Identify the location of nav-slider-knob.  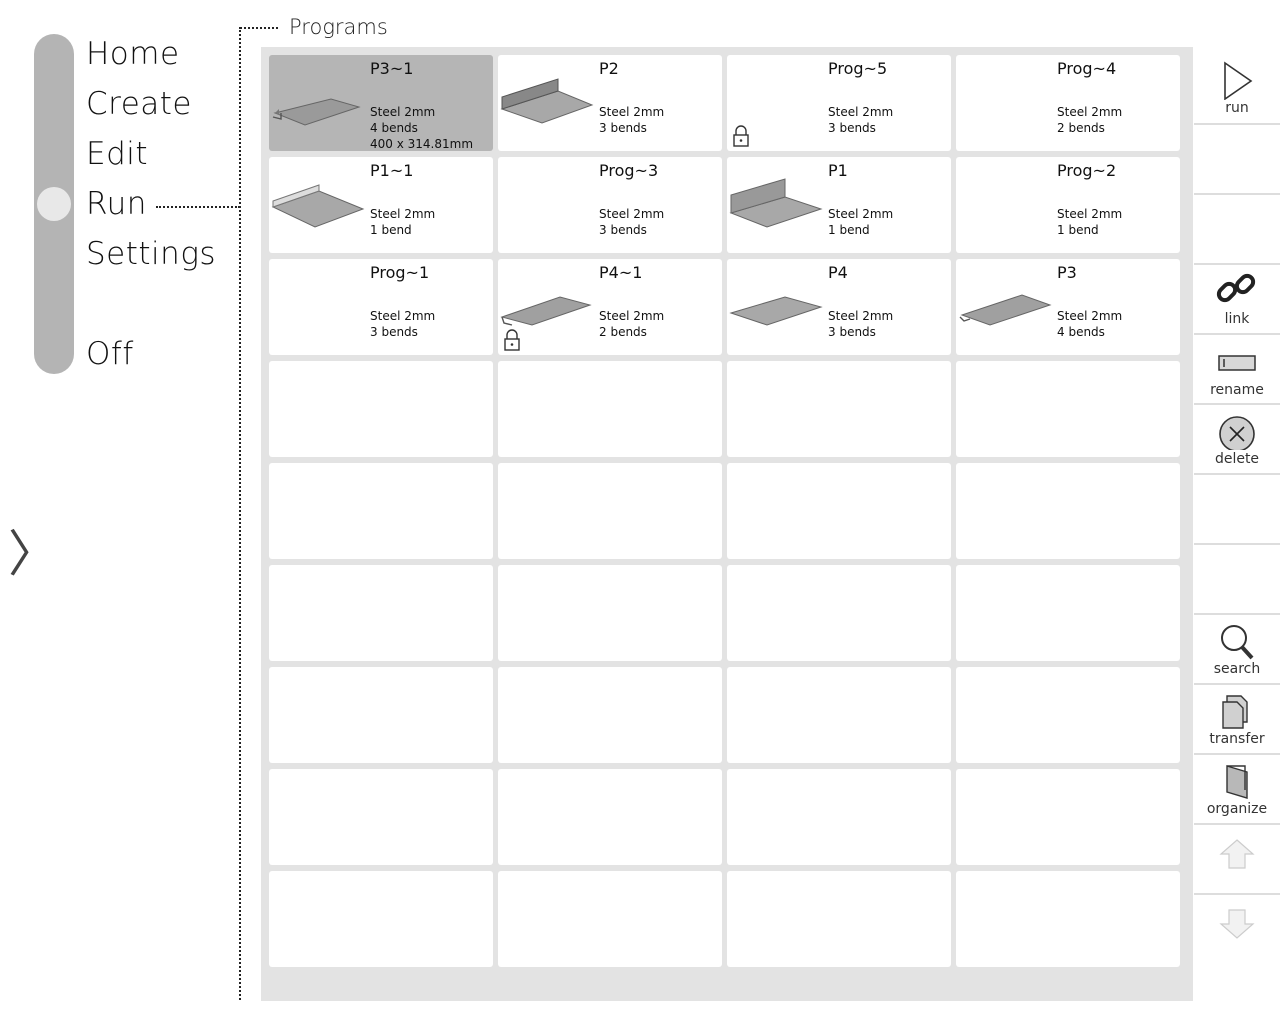
(54, 204).